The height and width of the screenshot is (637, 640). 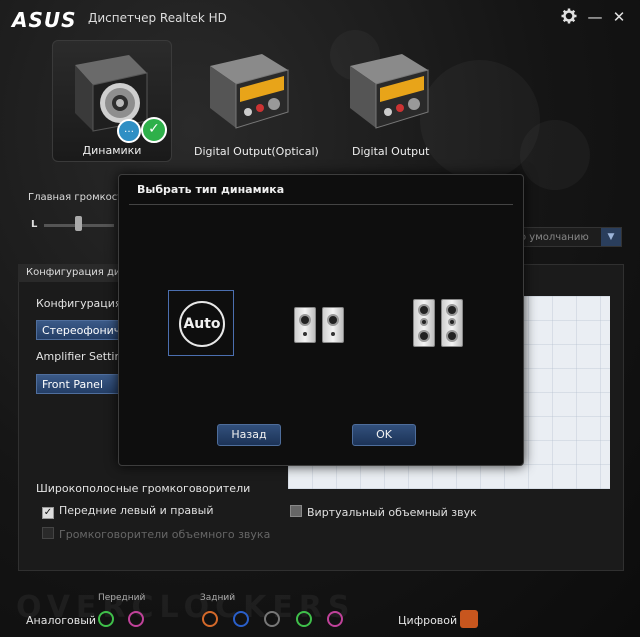 What do you see at coordinates (424, 323) in the screenshot?
I see `tower-speaker-left-icon` at bounding box center [424, 323].